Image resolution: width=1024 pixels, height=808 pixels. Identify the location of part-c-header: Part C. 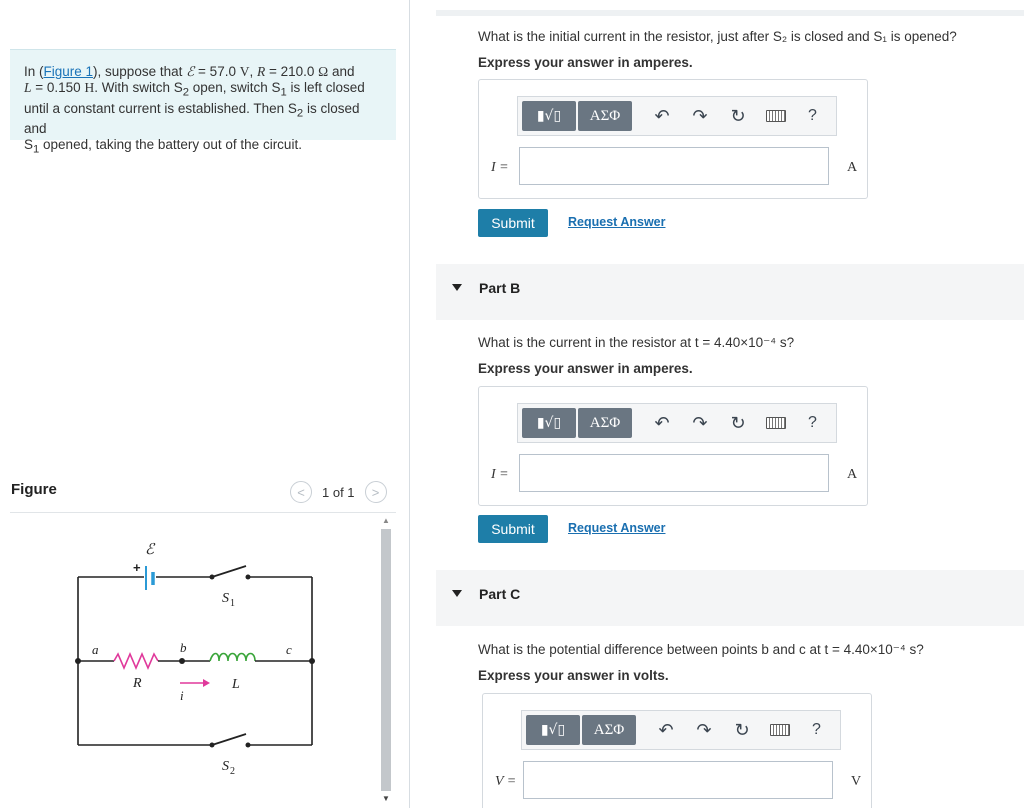
(730, 598).